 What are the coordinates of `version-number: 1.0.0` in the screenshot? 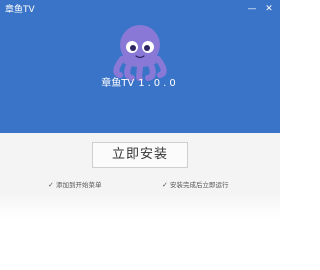 It's located at (158, 83).